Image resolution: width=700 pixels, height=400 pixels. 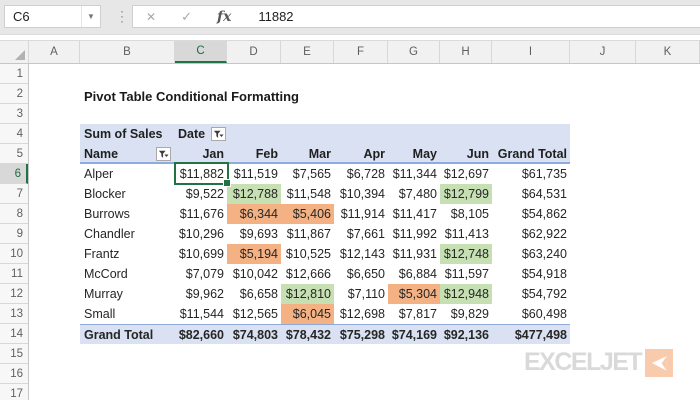 What do you see at coordinates (254, 274) in the screenshot?
I see `value-cell: $10,042` at bounding box center [254, 274].